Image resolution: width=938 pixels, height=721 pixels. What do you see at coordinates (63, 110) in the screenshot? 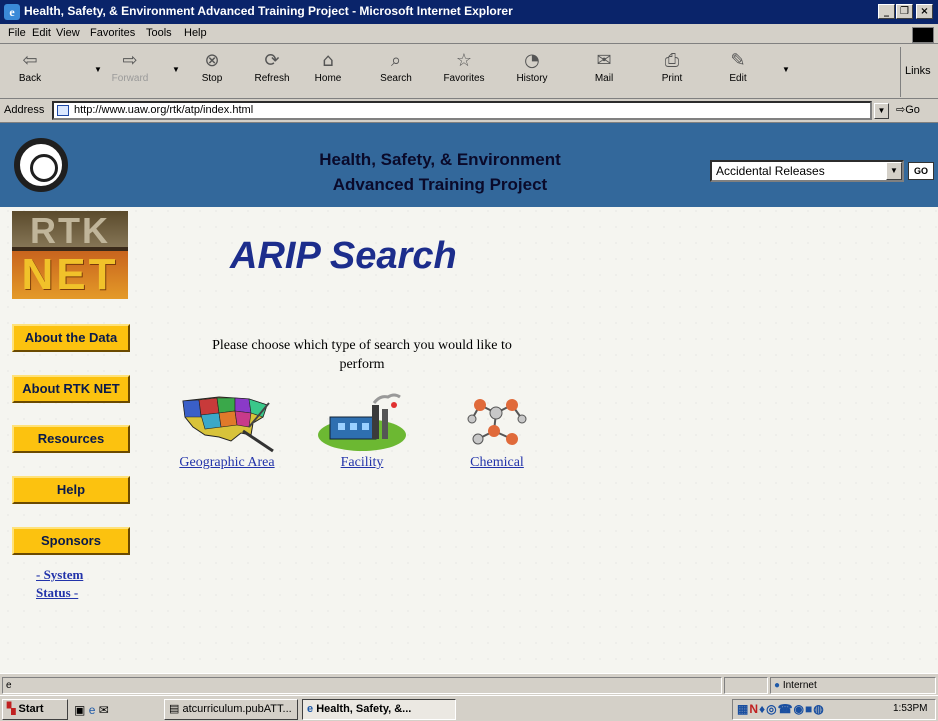
I see `page-icon` at bounding box center [63, 110].